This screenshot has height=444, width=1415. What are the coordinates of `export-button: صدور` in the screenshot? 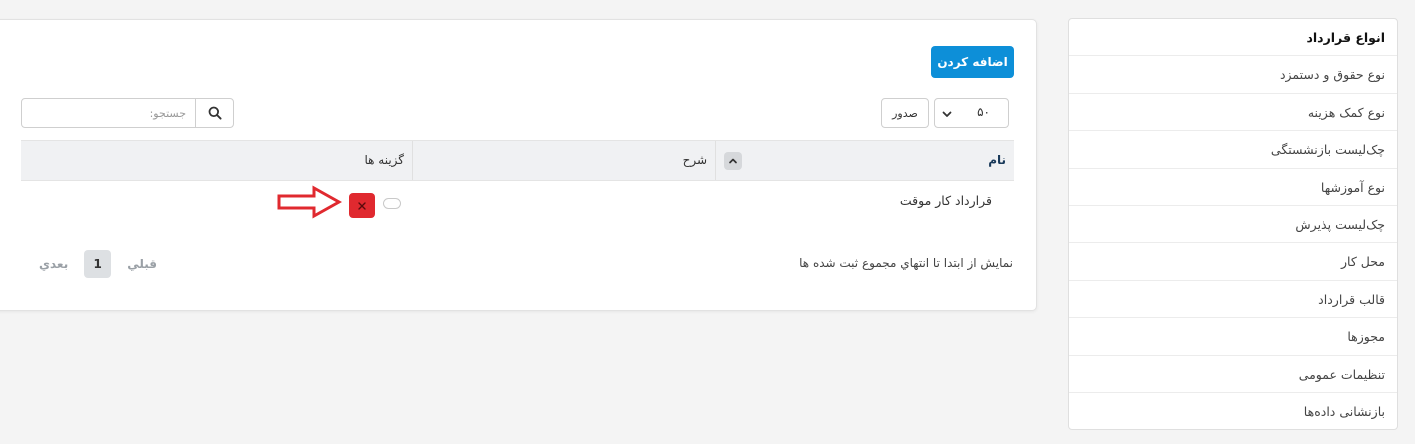 It's located at (905, 113).